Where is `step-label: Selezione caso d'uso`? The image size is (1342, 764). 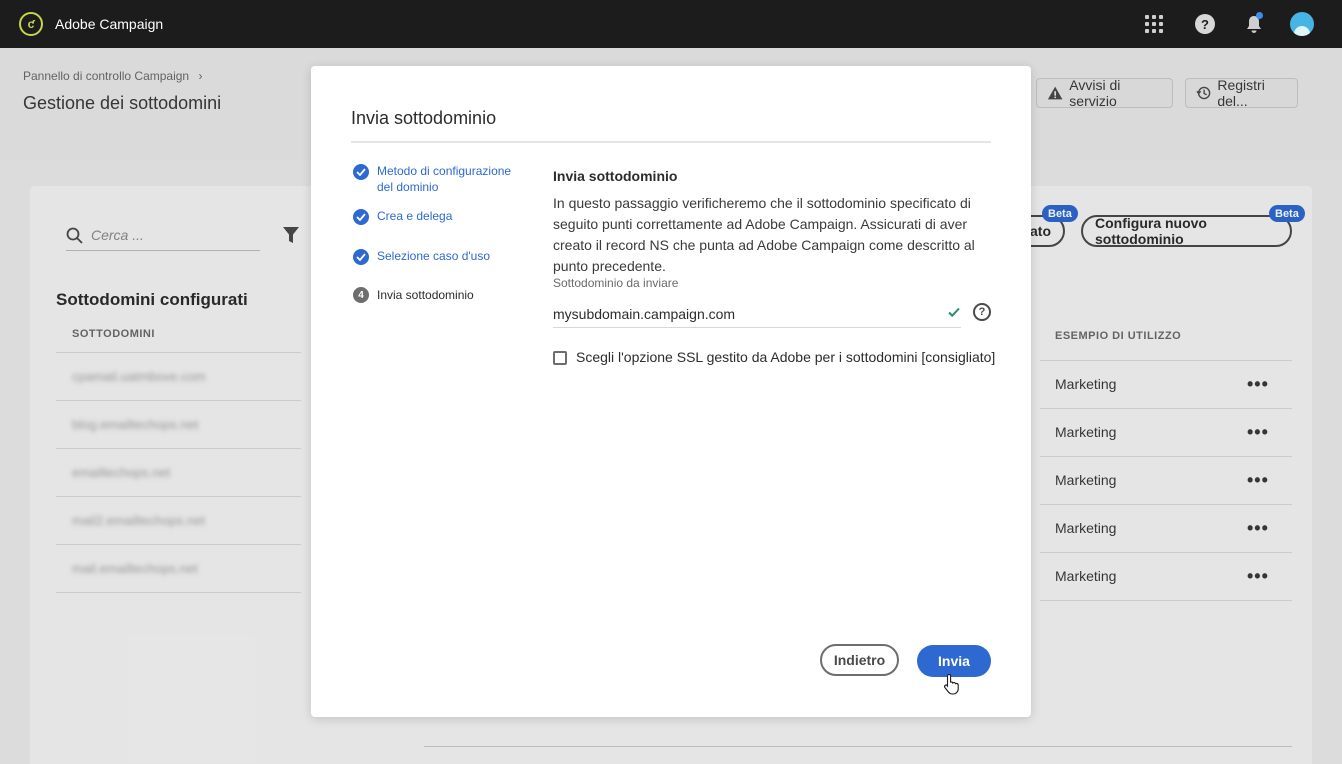 step-label: Selezione caso d'uso is located at coordinates (434, 256).